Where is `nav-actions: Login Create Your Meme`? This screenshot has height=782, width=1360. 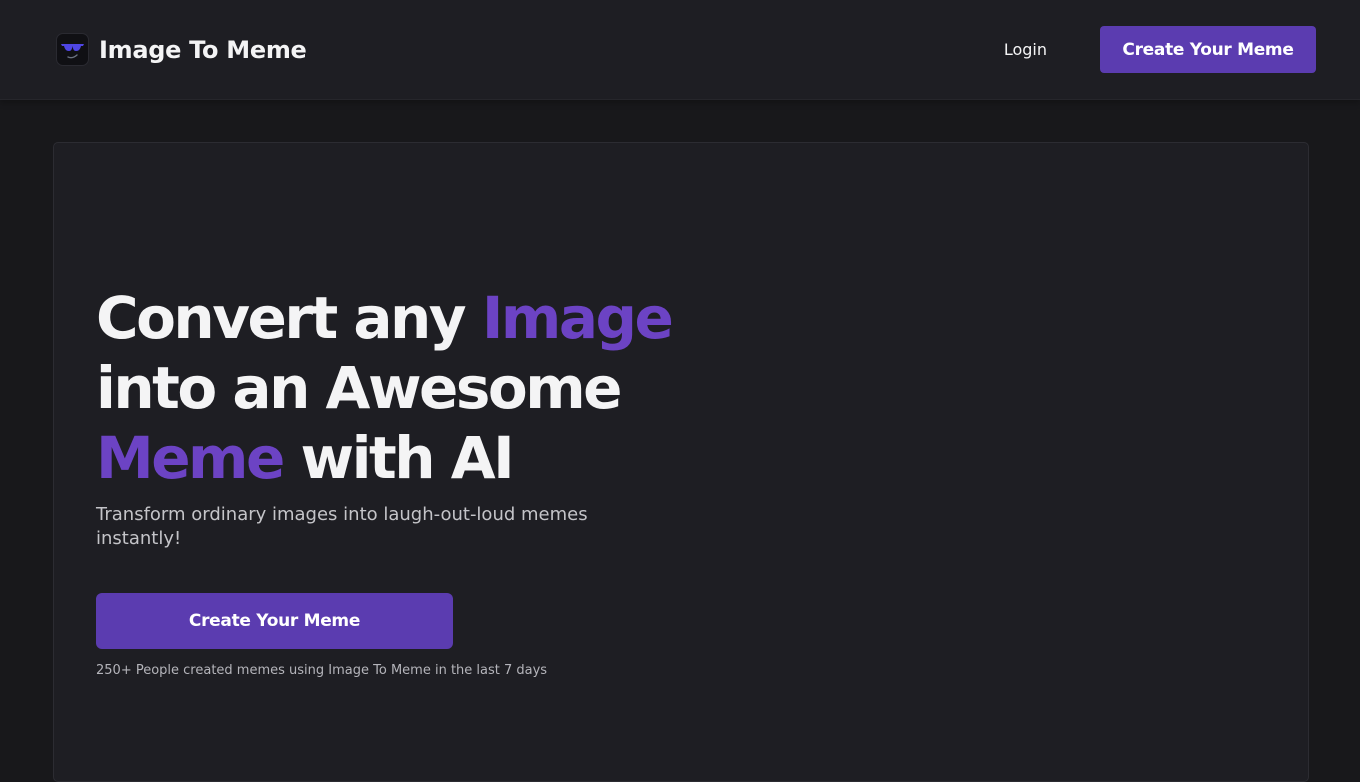 nav-actions: Login Create Your Meme is located at coordinates (1160, 49).